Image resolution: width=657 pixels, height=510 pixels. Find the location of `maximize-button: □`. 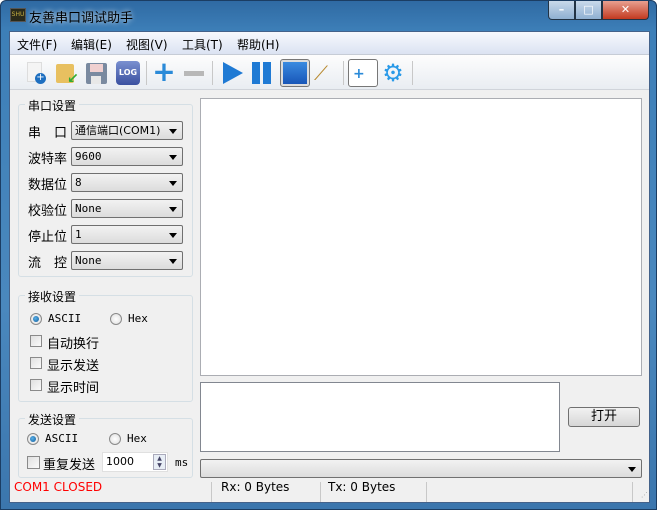

maximize-button: □ is located at coordinates (588, 10).